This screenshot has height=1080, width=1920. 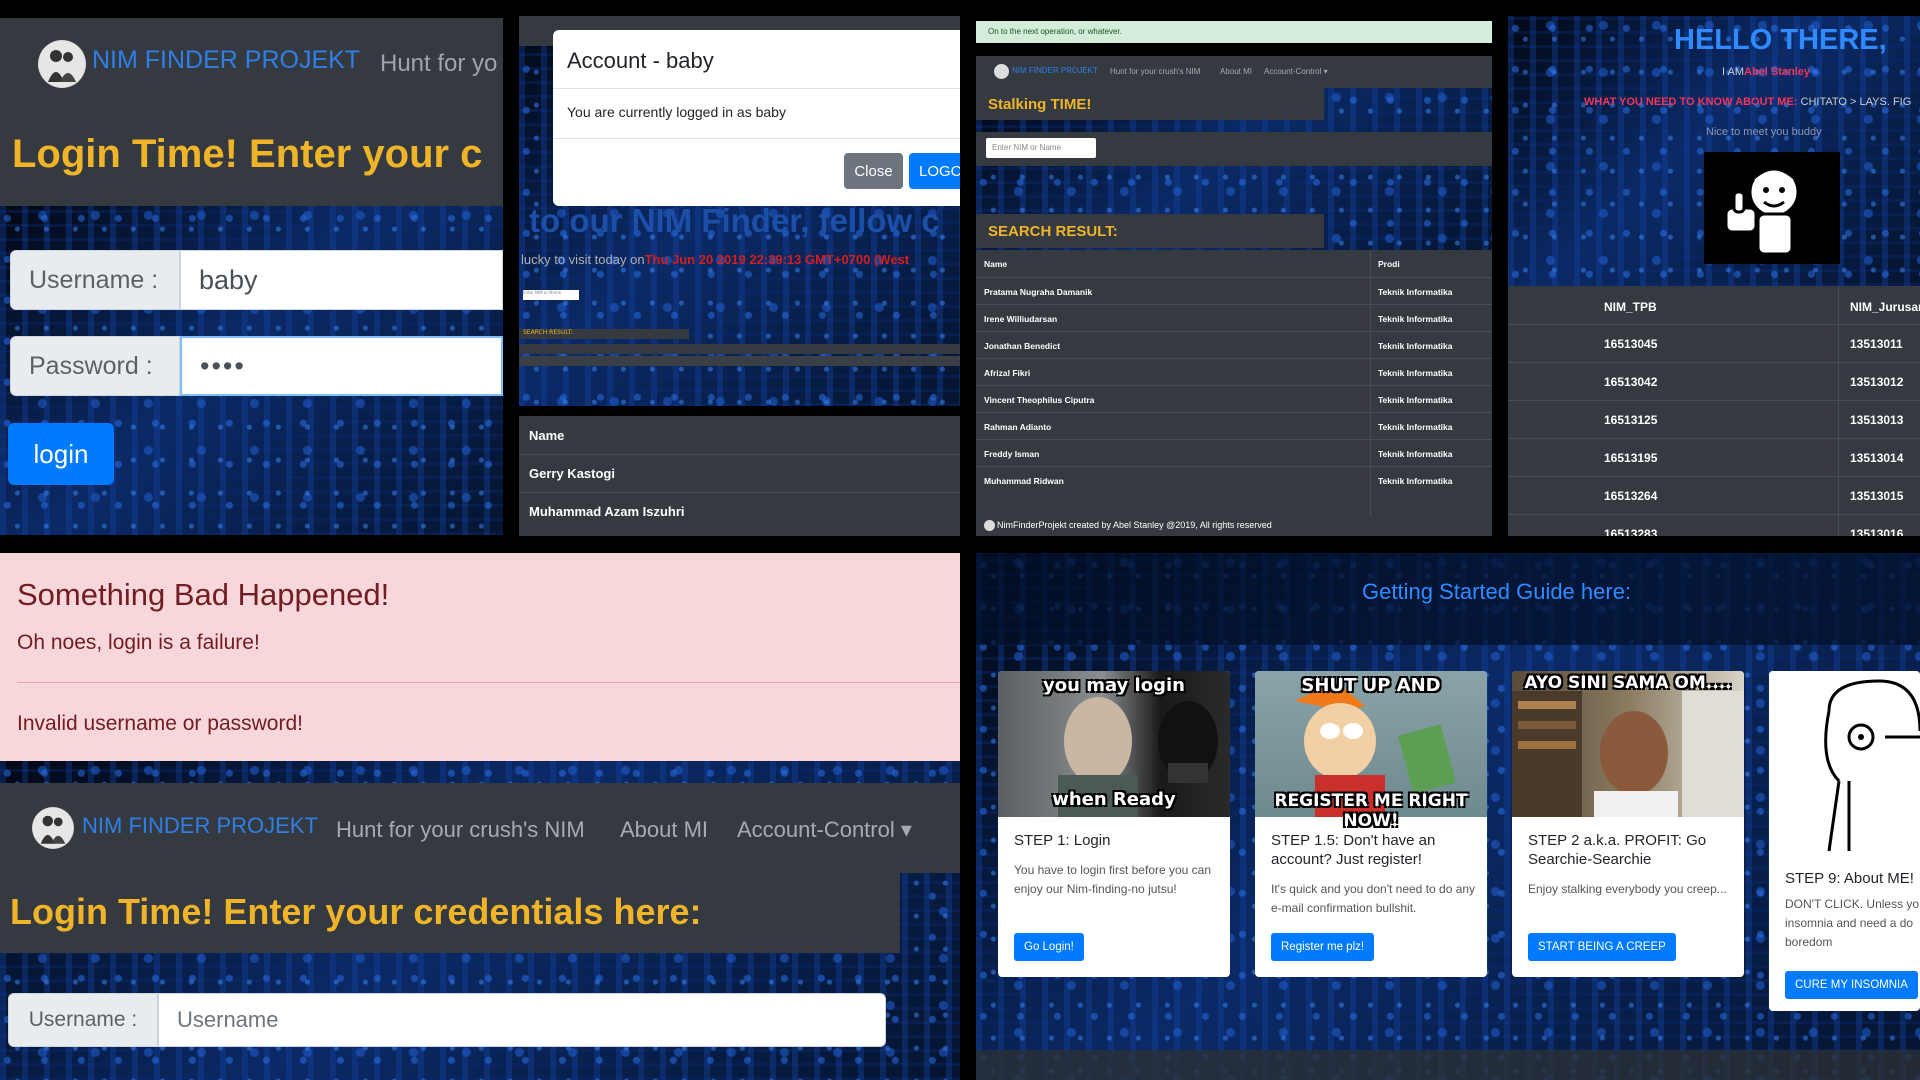 I want to click on modal-body: You are currently logged in as baby, so click(x=676, y=112).